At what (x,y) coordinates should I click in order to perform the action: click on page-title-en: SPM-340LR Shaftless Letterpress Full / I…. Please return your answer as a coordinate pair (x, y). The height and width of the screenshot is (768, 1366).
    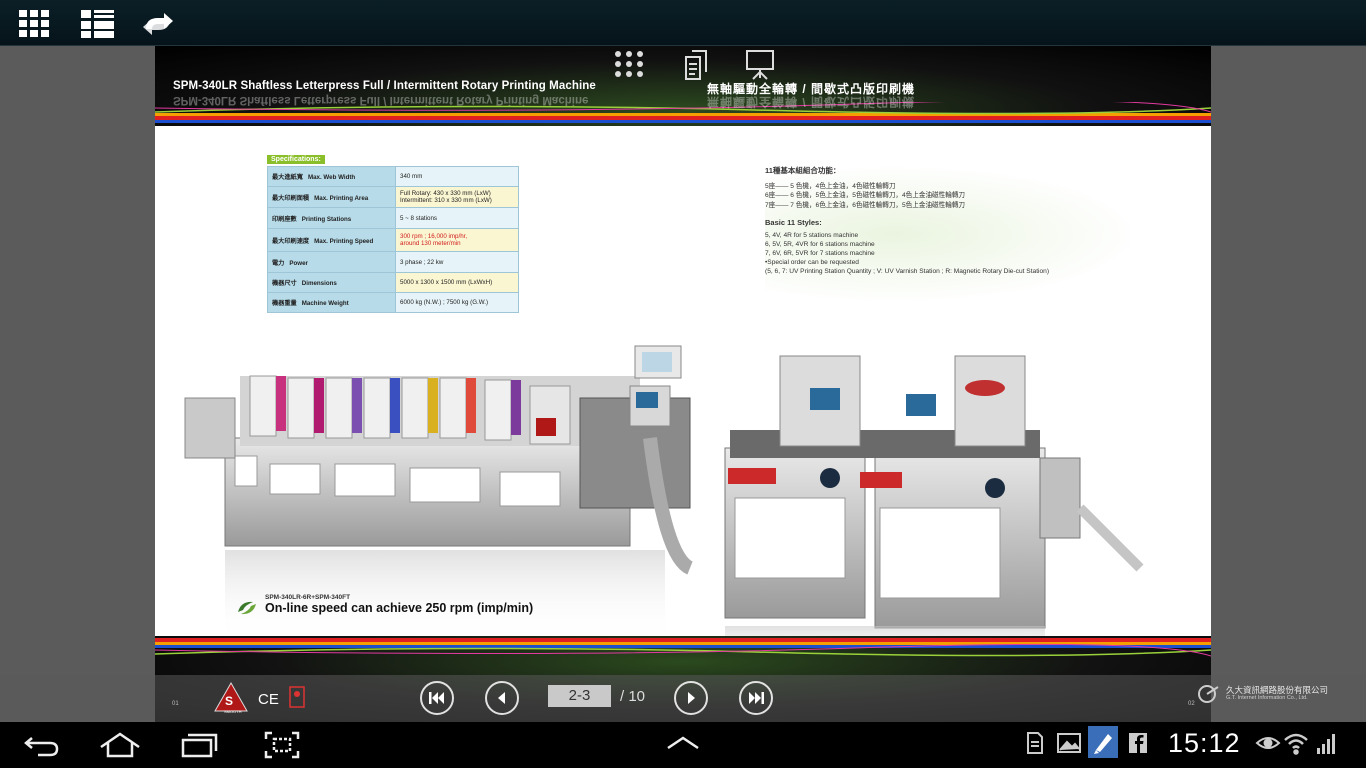
    Looking at the image, I should click on (384, 86).